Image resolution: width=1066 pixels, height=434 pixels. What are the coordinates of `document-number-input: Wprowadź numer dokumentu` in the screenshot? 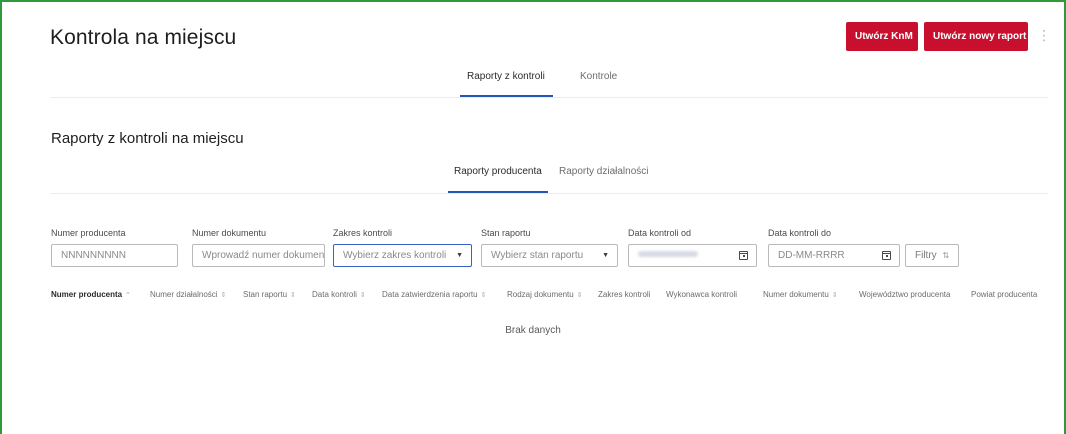 It's located at (258, 255).